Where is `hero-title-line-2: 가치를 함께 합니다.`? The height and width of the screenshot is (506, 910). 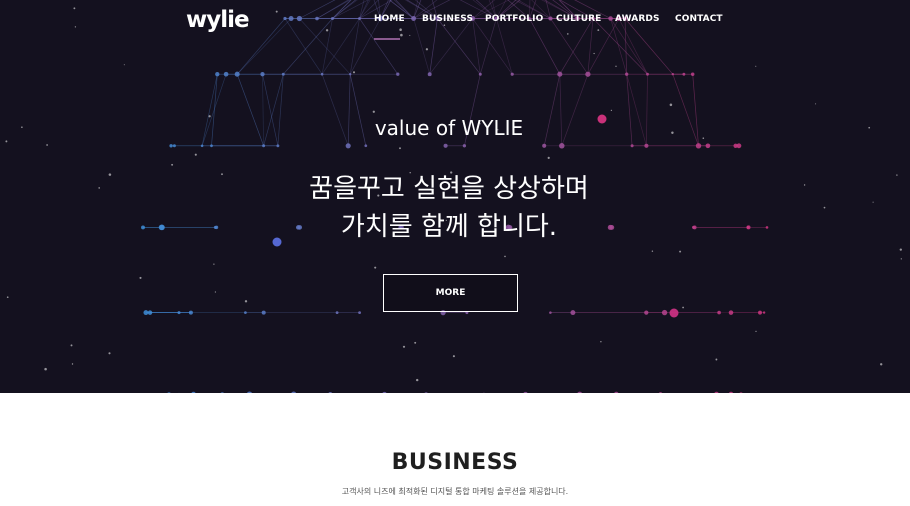
hero-title-line-2: 가치를 함께 합니다. is located at coordinates (449, 227).